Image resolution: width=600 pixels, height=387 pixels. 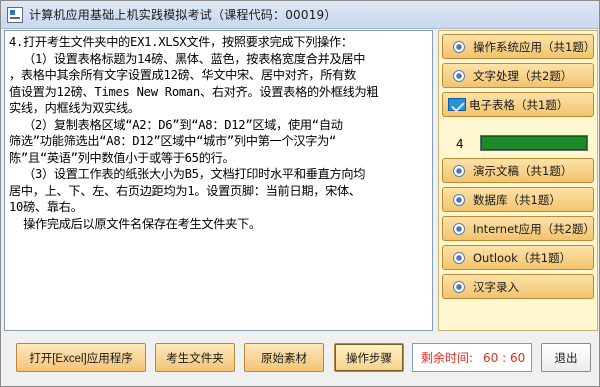 What do you see at coordinates (194, 91) in the screenshot?
I see `question-line: 值设置为12磅、Times New Roman、右对齐。设置表格的外框线为粗` at bounding box center [194, 91].